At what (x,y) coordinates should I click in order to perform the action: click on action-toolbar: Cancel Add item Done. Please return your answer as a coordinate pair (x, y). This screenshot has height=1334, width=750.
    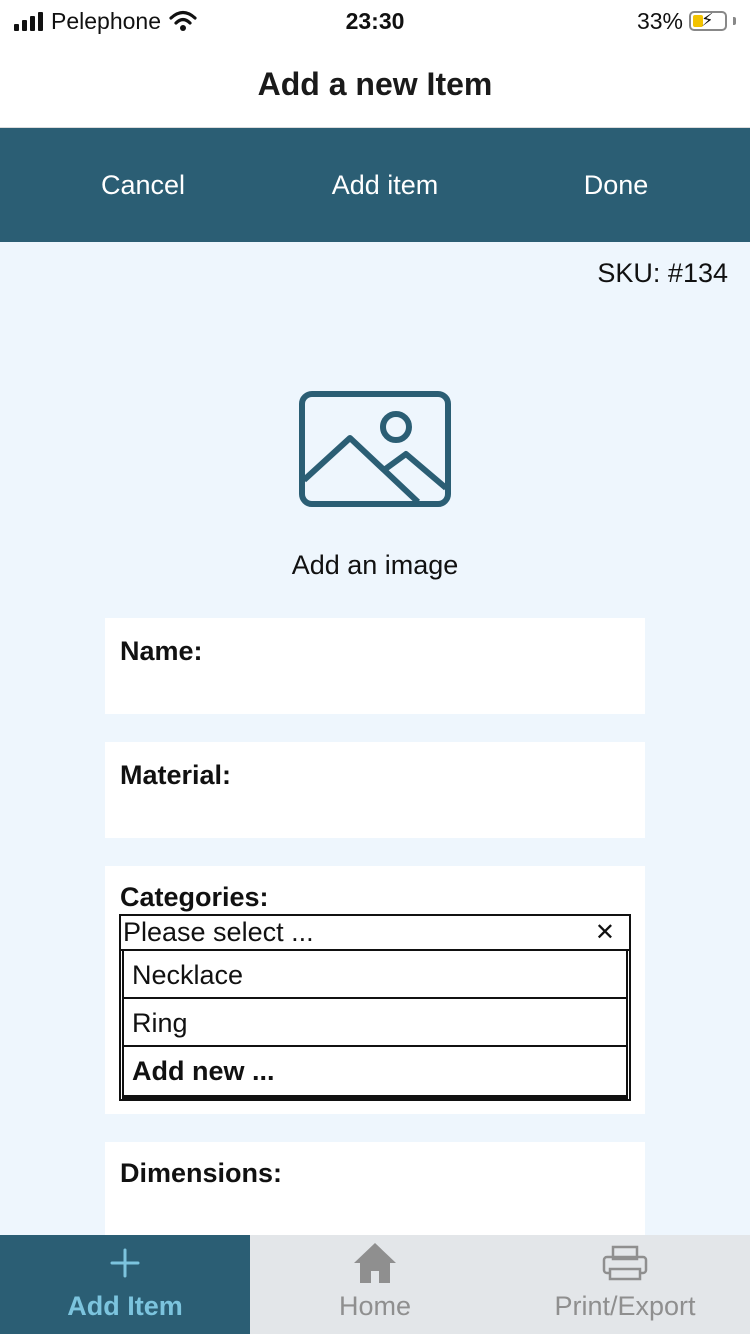
    Looking at the image, I should click on (375, 185).